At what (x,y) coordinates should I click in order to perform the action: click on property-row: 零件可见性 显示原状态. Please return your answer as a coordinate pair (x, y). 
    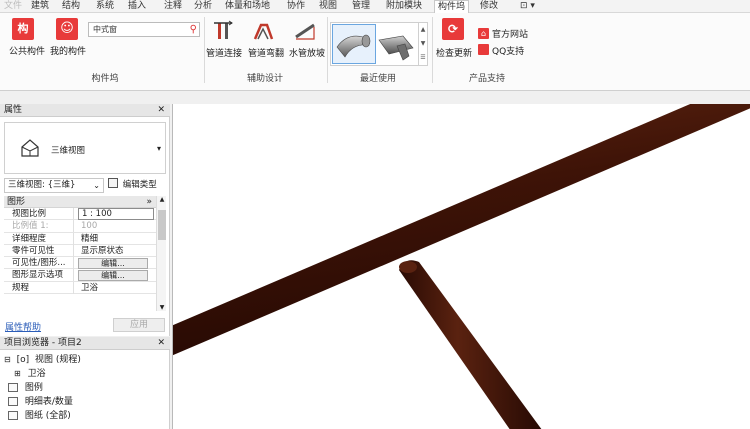
    Looking at the image, I should click on (80, 251).